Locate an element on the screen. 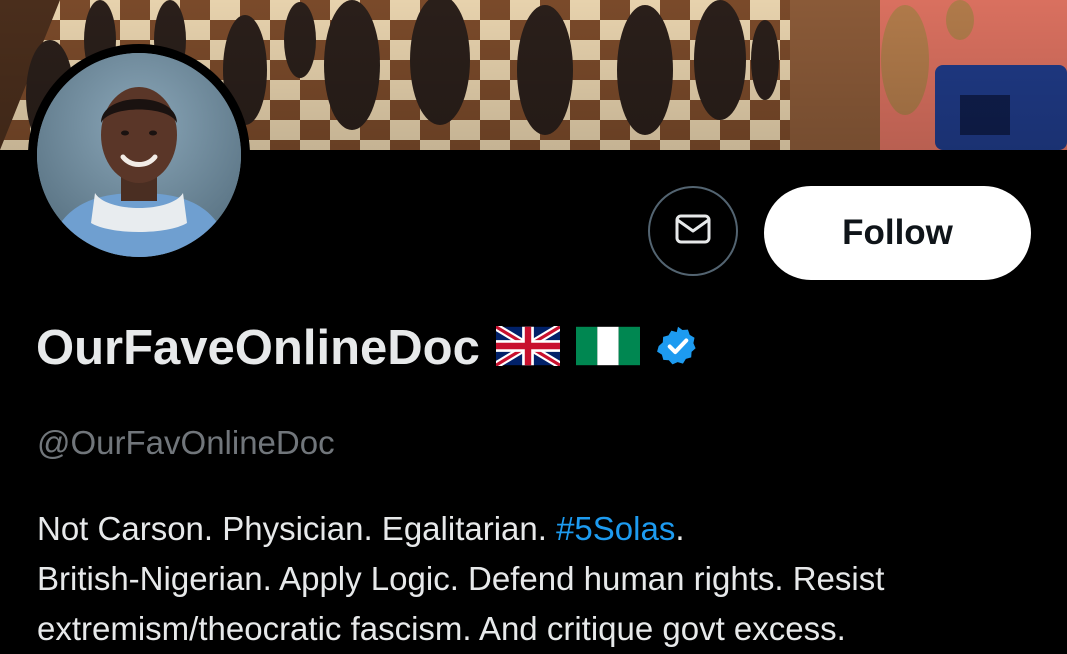 This screenshot has height=654, width=1067. follow-button: Follow is located at coordinates (897, 233).